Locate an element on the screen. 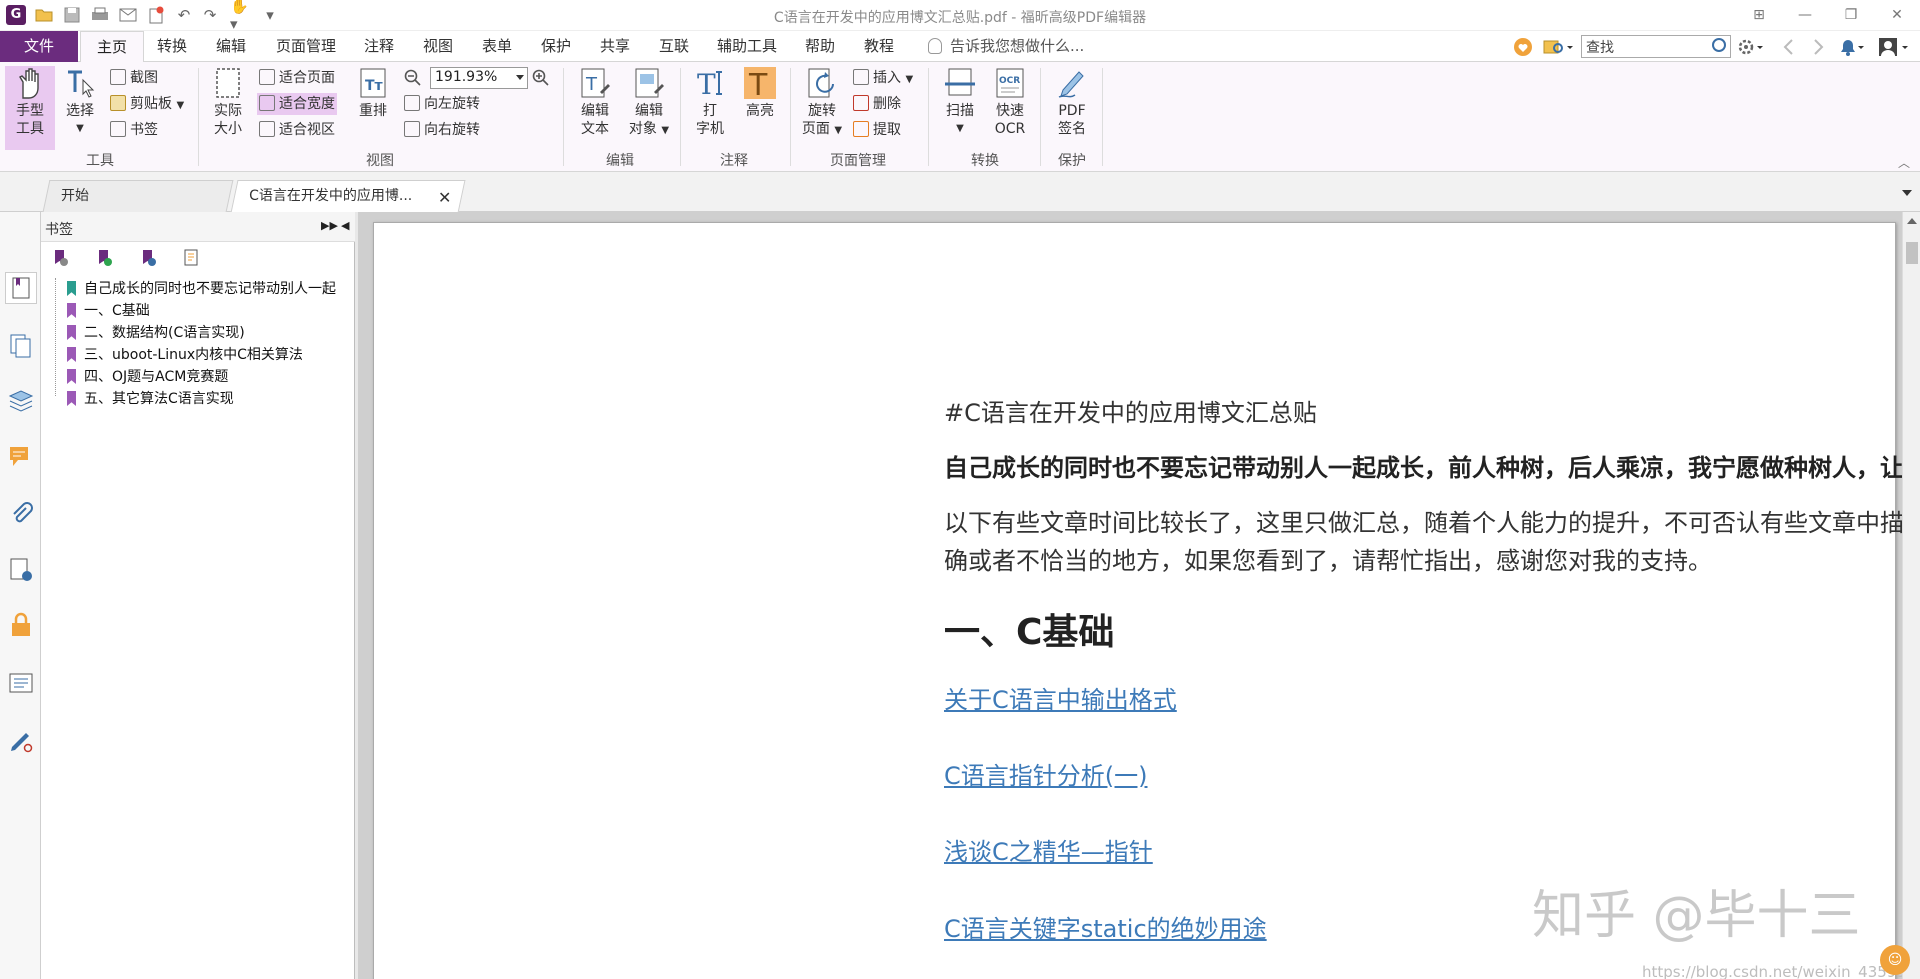 Image resolution: width=1920 pixels, height=979 pixels. next-arrow-icon is located at coordinates (1818, 47).